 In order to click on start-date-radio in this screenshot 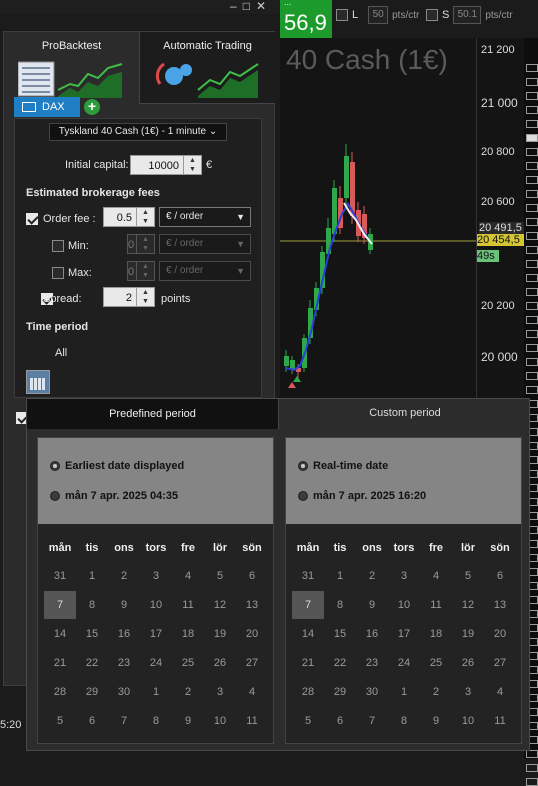, I will do `click(55, 496)`.